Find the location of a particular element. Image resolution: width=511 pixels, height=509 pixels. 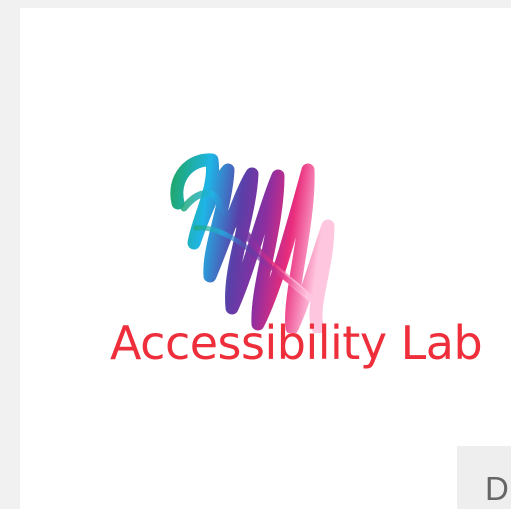

scribble-heart-icon is located at coordinates (252, 243).